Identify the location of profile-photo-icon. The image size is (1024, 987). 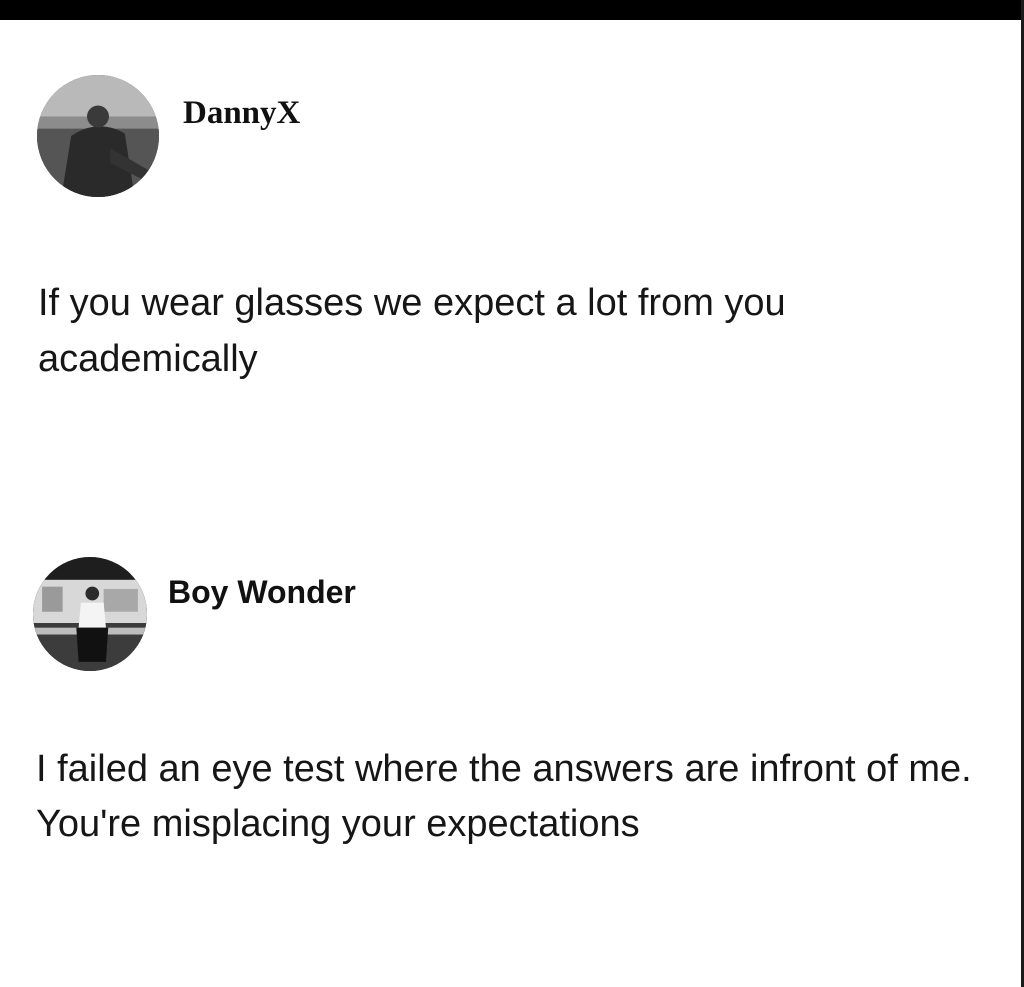
(90, 614).